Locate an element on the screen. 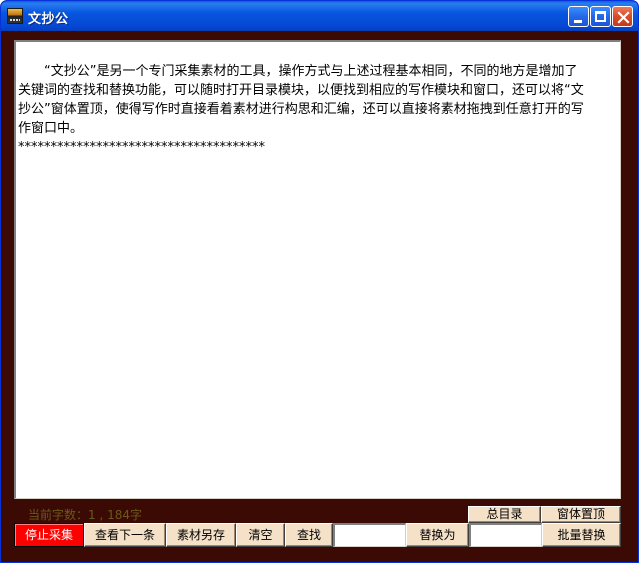 Image resolution: width=639 pixels, height=563 pixels. window-on-top-button: 窗体置顶 is located at coordinates (581, 514).